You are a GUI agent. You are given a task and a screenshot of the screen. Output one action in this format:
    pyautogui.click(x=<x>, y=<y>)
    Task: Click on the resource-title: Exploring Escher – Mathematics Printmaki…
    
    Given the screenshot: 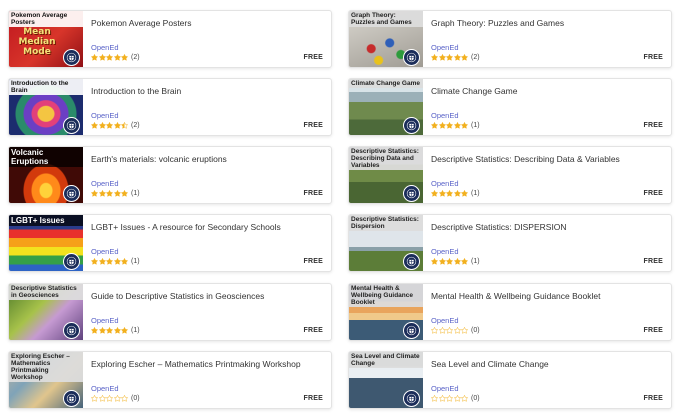 What is the action you would take?
    pyautogui.click(x=207, y=364)
    